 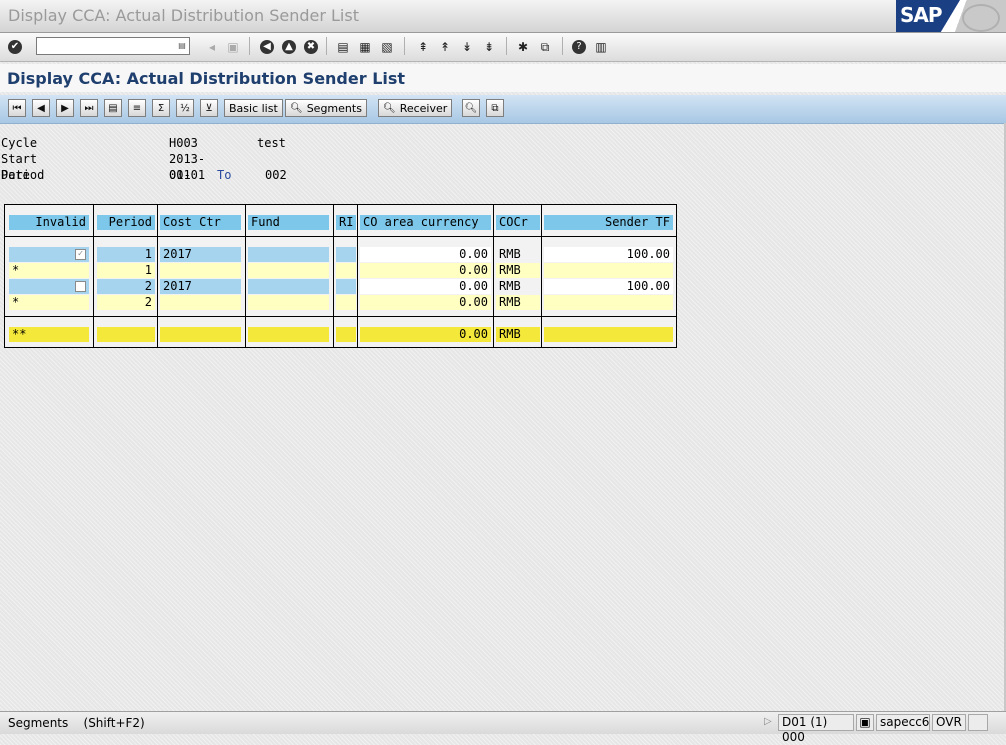 I want to click on period-from-value: 001, so click(x=180, y=175).